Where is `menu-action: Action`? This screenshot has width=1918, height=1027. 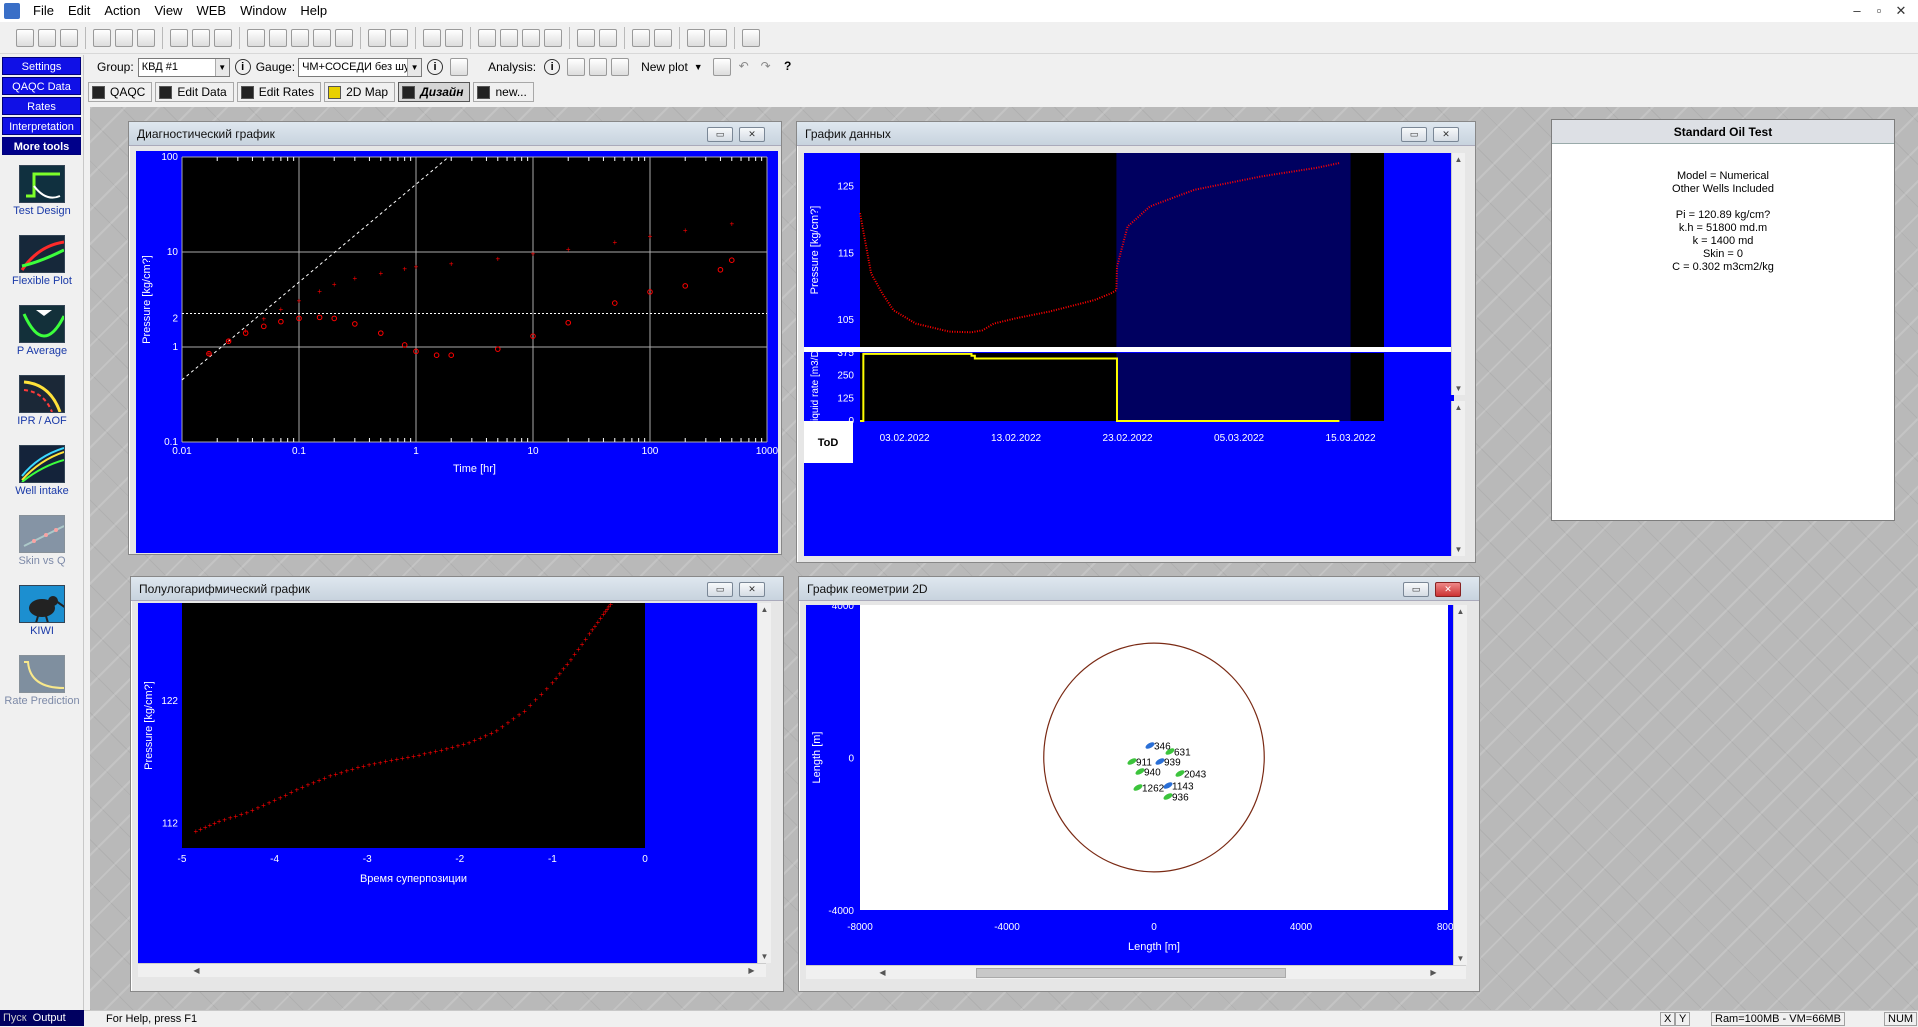
menu-action: Action is located at coordinates (122, 11).